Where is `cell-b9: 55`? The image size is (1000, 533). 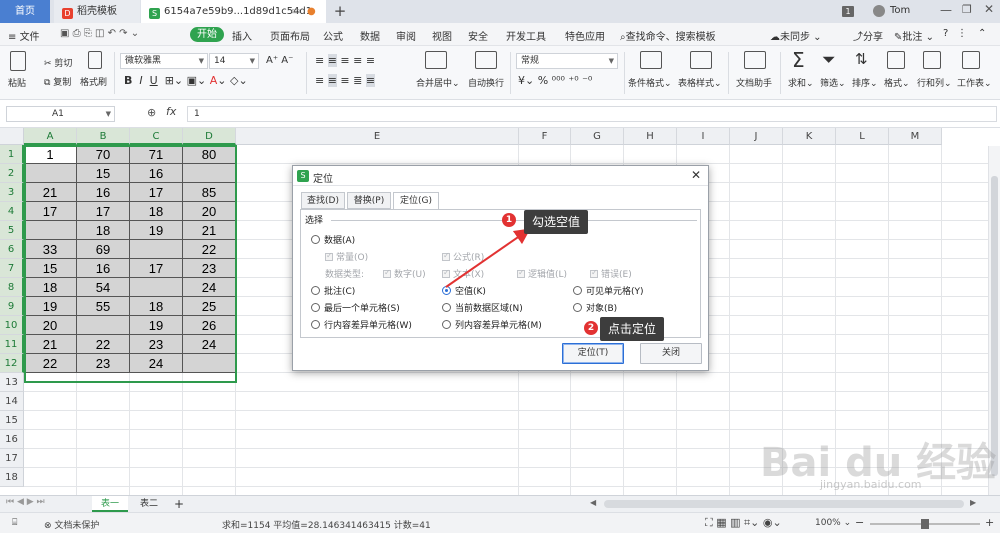 cell-b9: 55 is located at coordinates (103, 306).